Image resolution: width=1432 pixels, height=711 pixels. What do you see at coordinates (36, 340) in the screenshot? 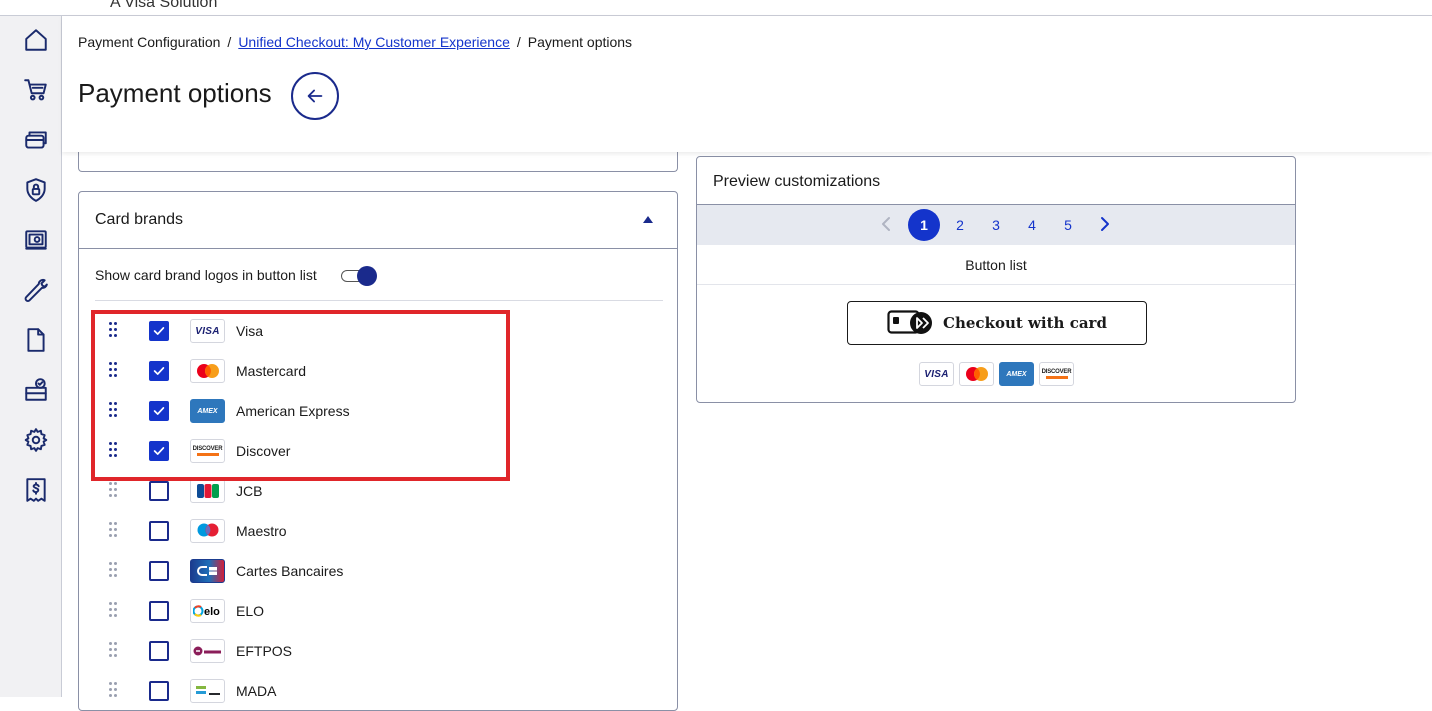
I see `document-icon` at bounding box center [36, 340].